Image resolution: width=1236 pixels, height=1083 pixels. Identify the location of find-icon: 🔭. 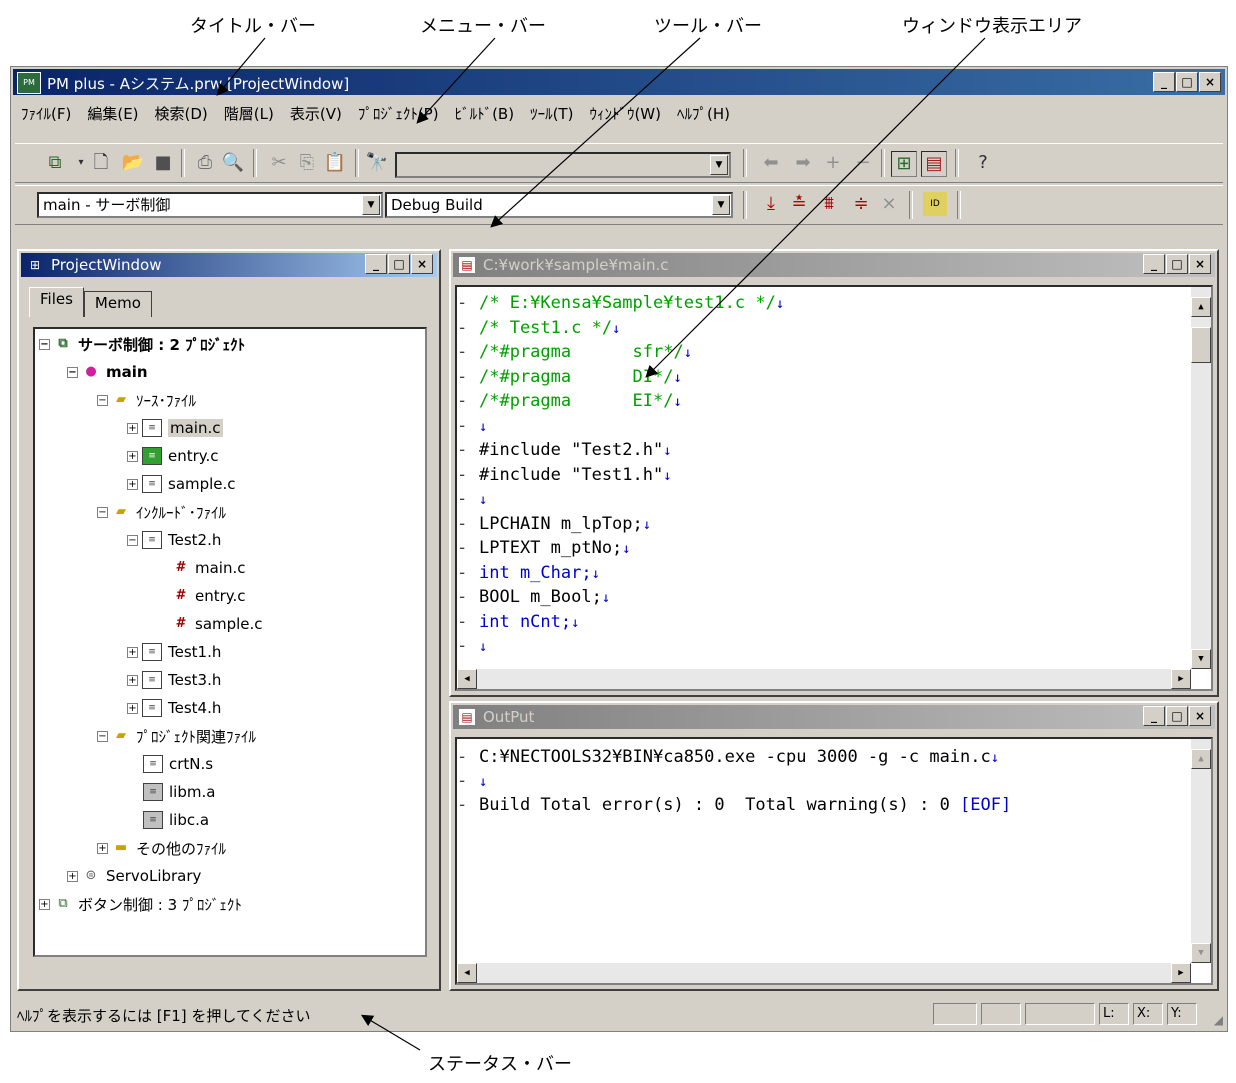
(377, 163).